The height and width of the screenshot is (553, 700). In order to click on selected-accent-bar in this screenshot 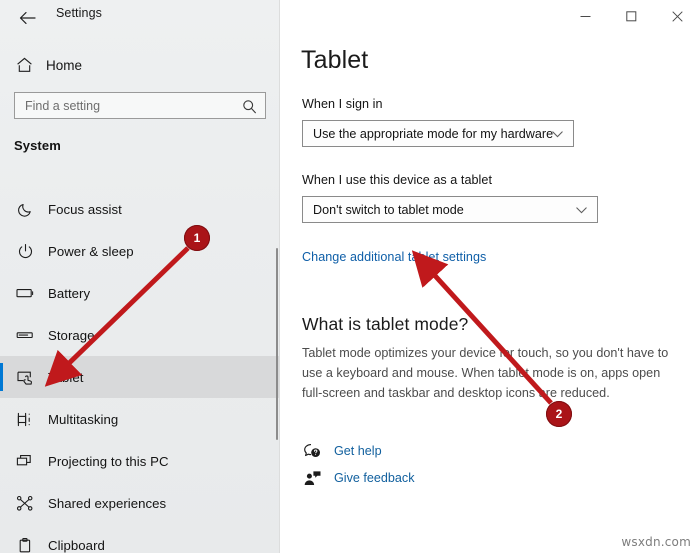, I will do `click(1, 377)`.